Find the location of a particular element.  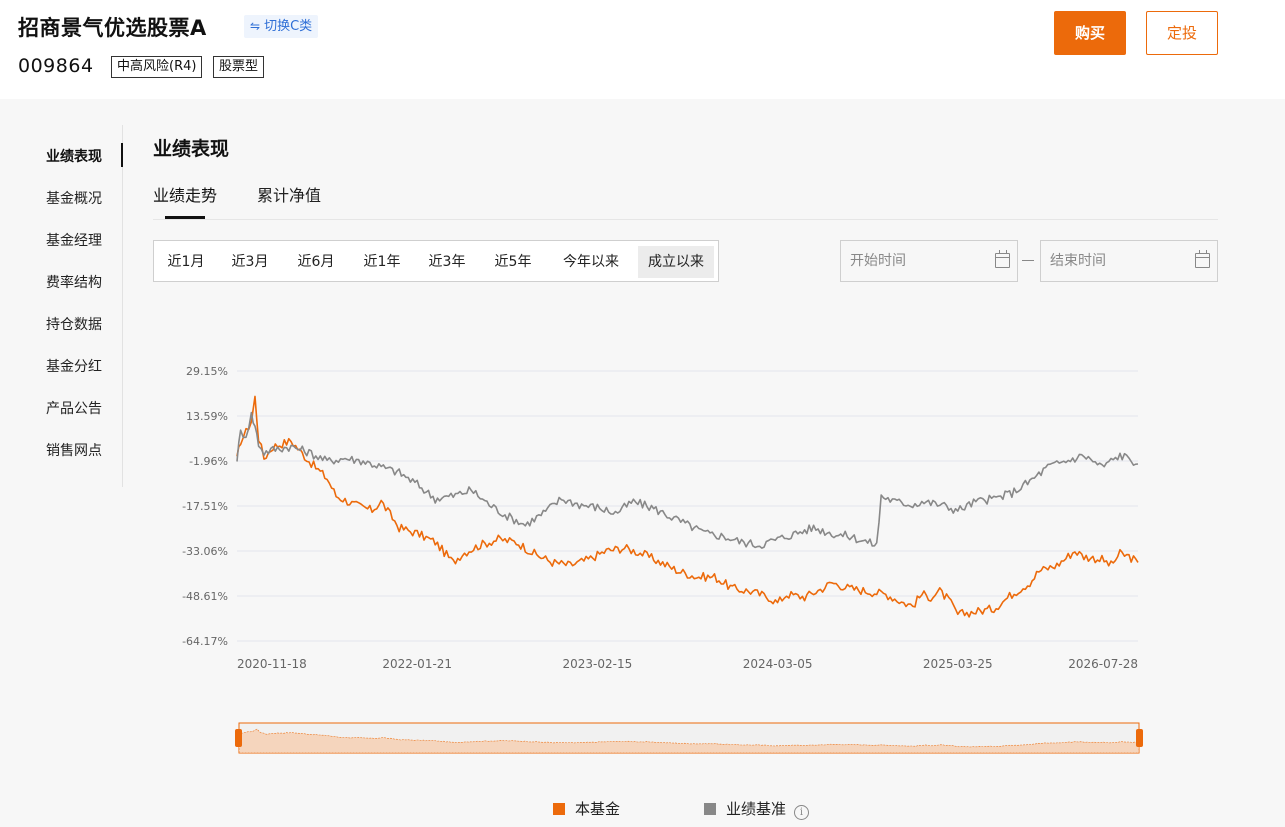

x-tick-label: 2024-03-05 is located at coordinates (778, 664).